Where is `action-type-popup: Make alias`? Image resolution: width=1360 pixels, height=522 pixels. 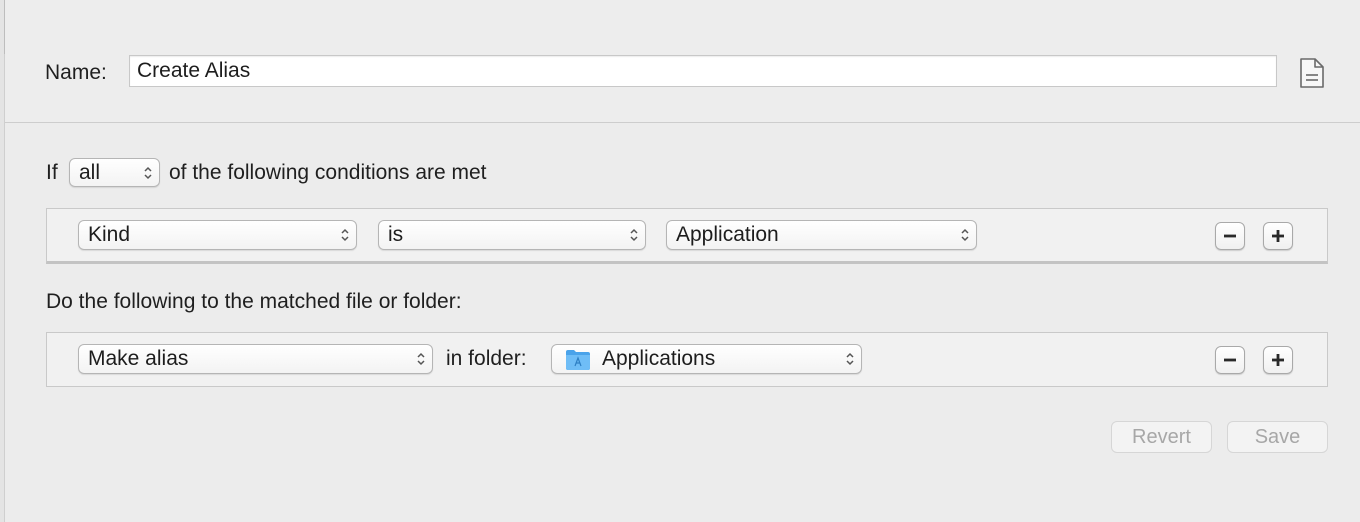
action-type-popup: Make alias is located at coordinates (255, 359).